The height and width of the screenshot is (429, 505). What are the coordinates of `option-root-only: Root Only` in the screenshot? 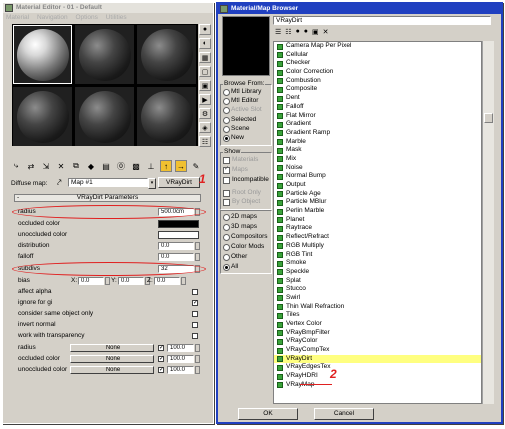 It's located at (242, 193).